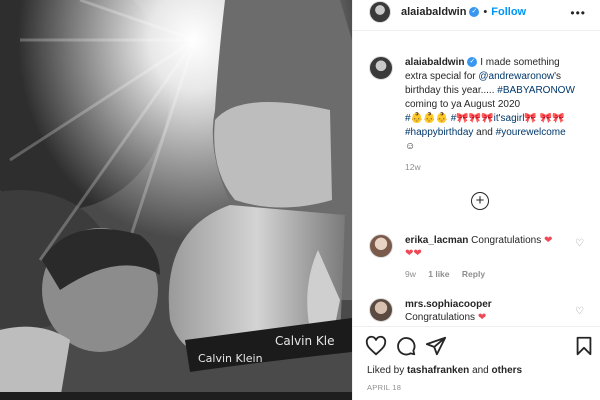 Image resolution: width=600 pixels, height=400 pixels. What do you see at coordinates (413, 167) in the screenshot?
I see `caption-timestamp: 12w` at bounding box center [413, 167].